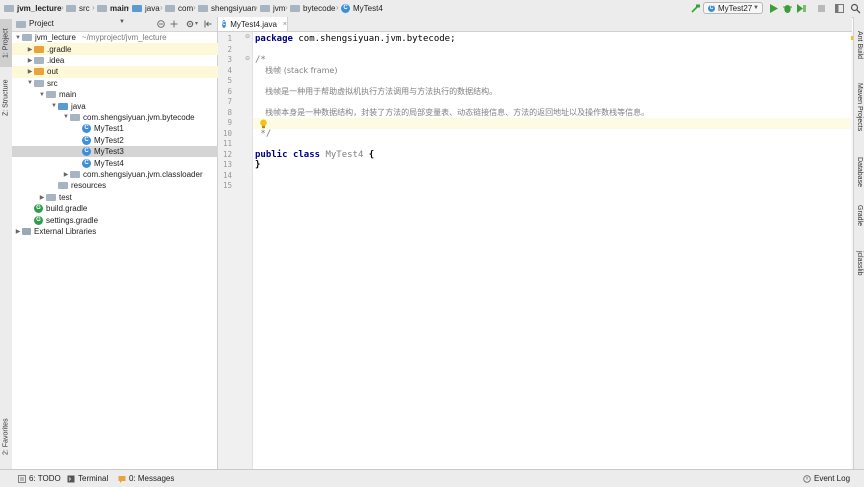 The width and height of the screenshot is (864, 487). I want to click on code-line-13: public class MyTest4 {, so click(315, 154).